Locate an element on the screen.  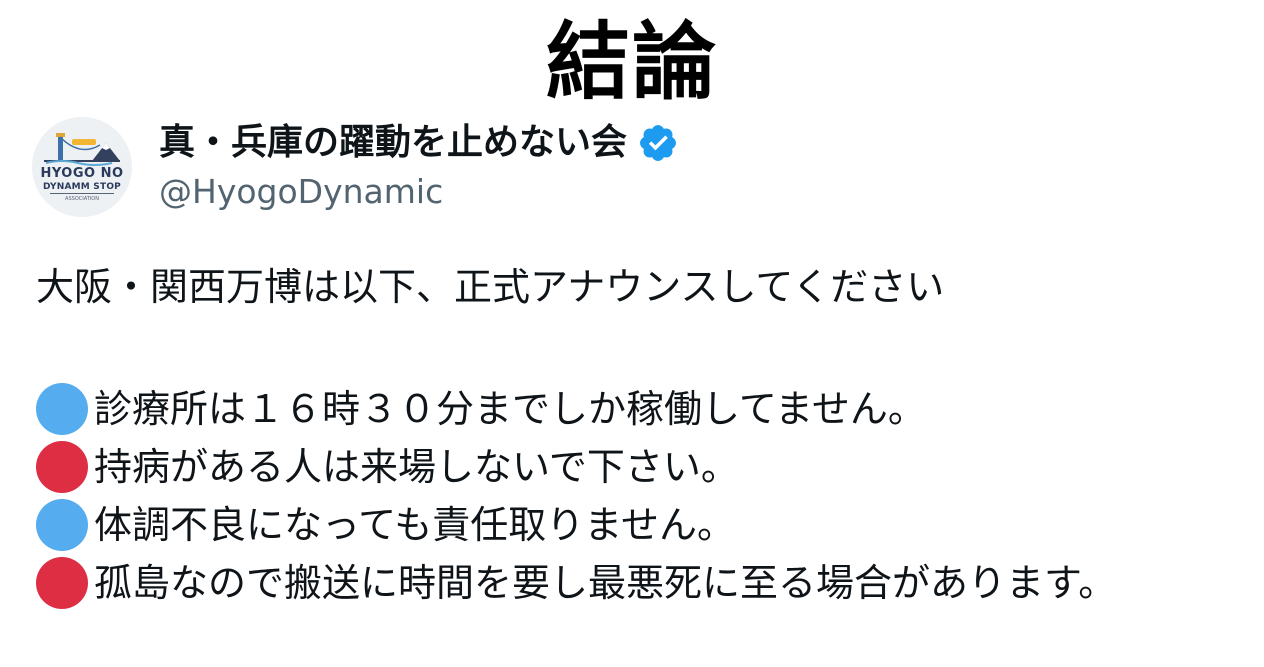
bullet-item: 持病がある人は来場しないで下さい。 is located at coordinates (646, 467).